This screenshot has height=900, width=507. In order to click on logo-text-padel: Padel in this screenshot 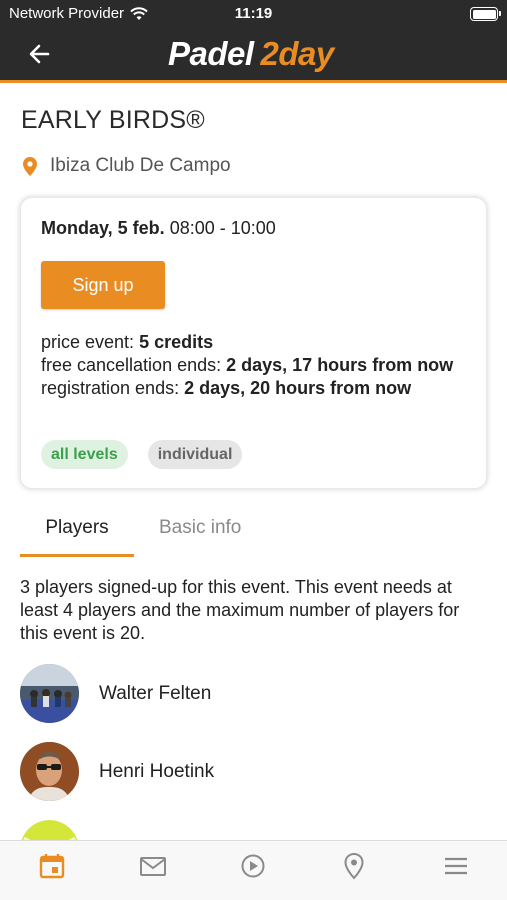, I will do `click(211, 53)`.